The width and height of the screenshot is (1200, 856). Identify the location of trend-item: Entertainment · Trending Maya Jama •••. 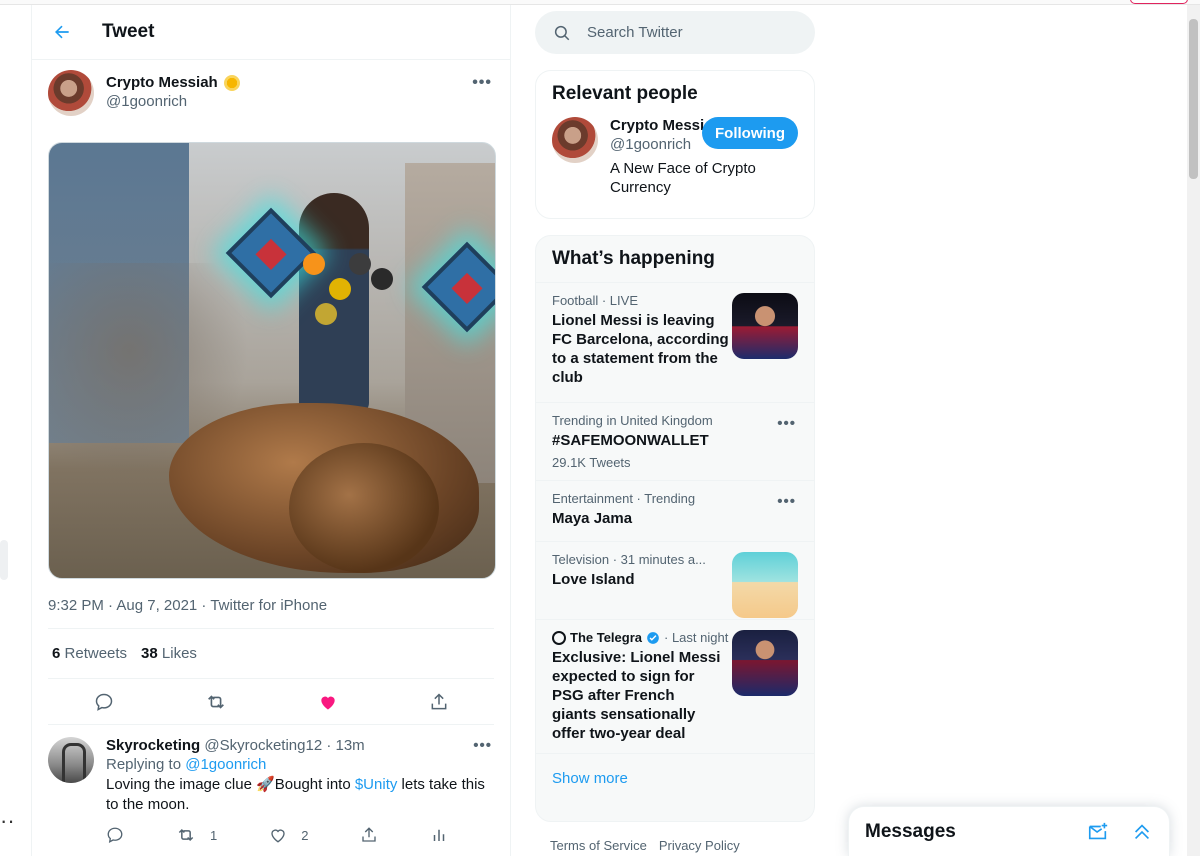
(675, 510).